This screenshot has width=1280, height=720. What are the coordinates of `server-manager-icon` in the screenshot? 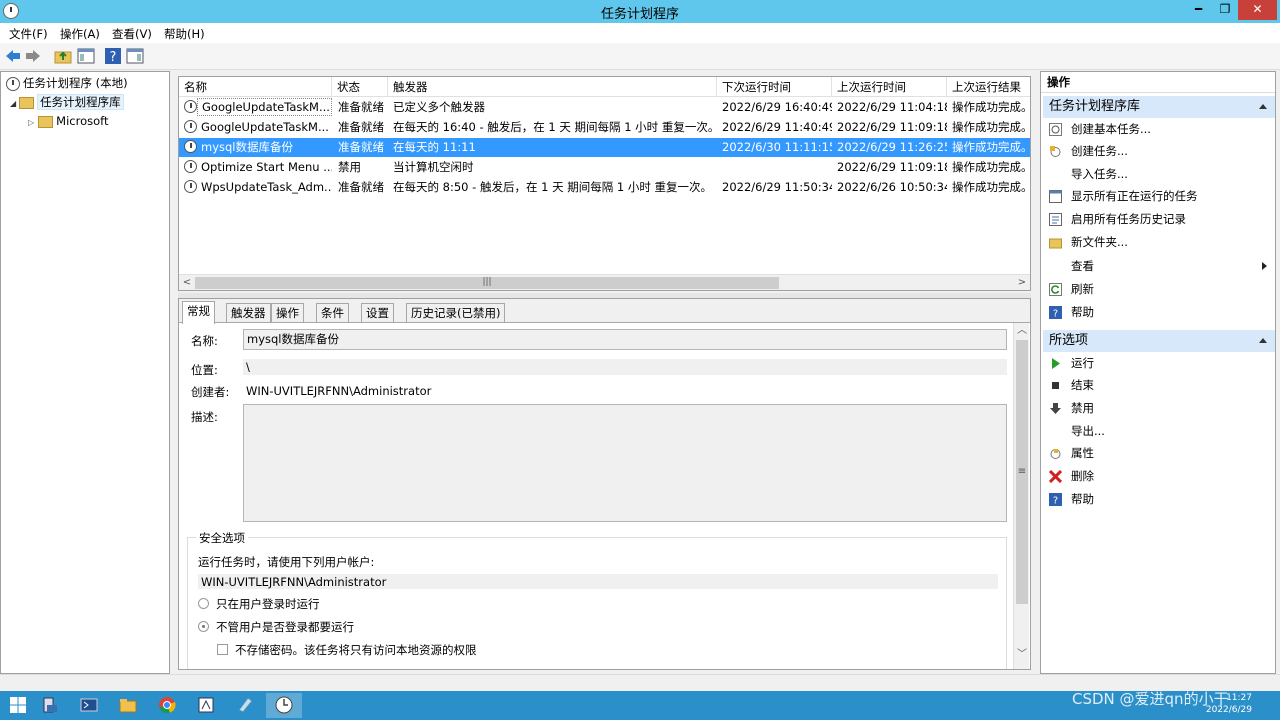 It's located at (50, 705).